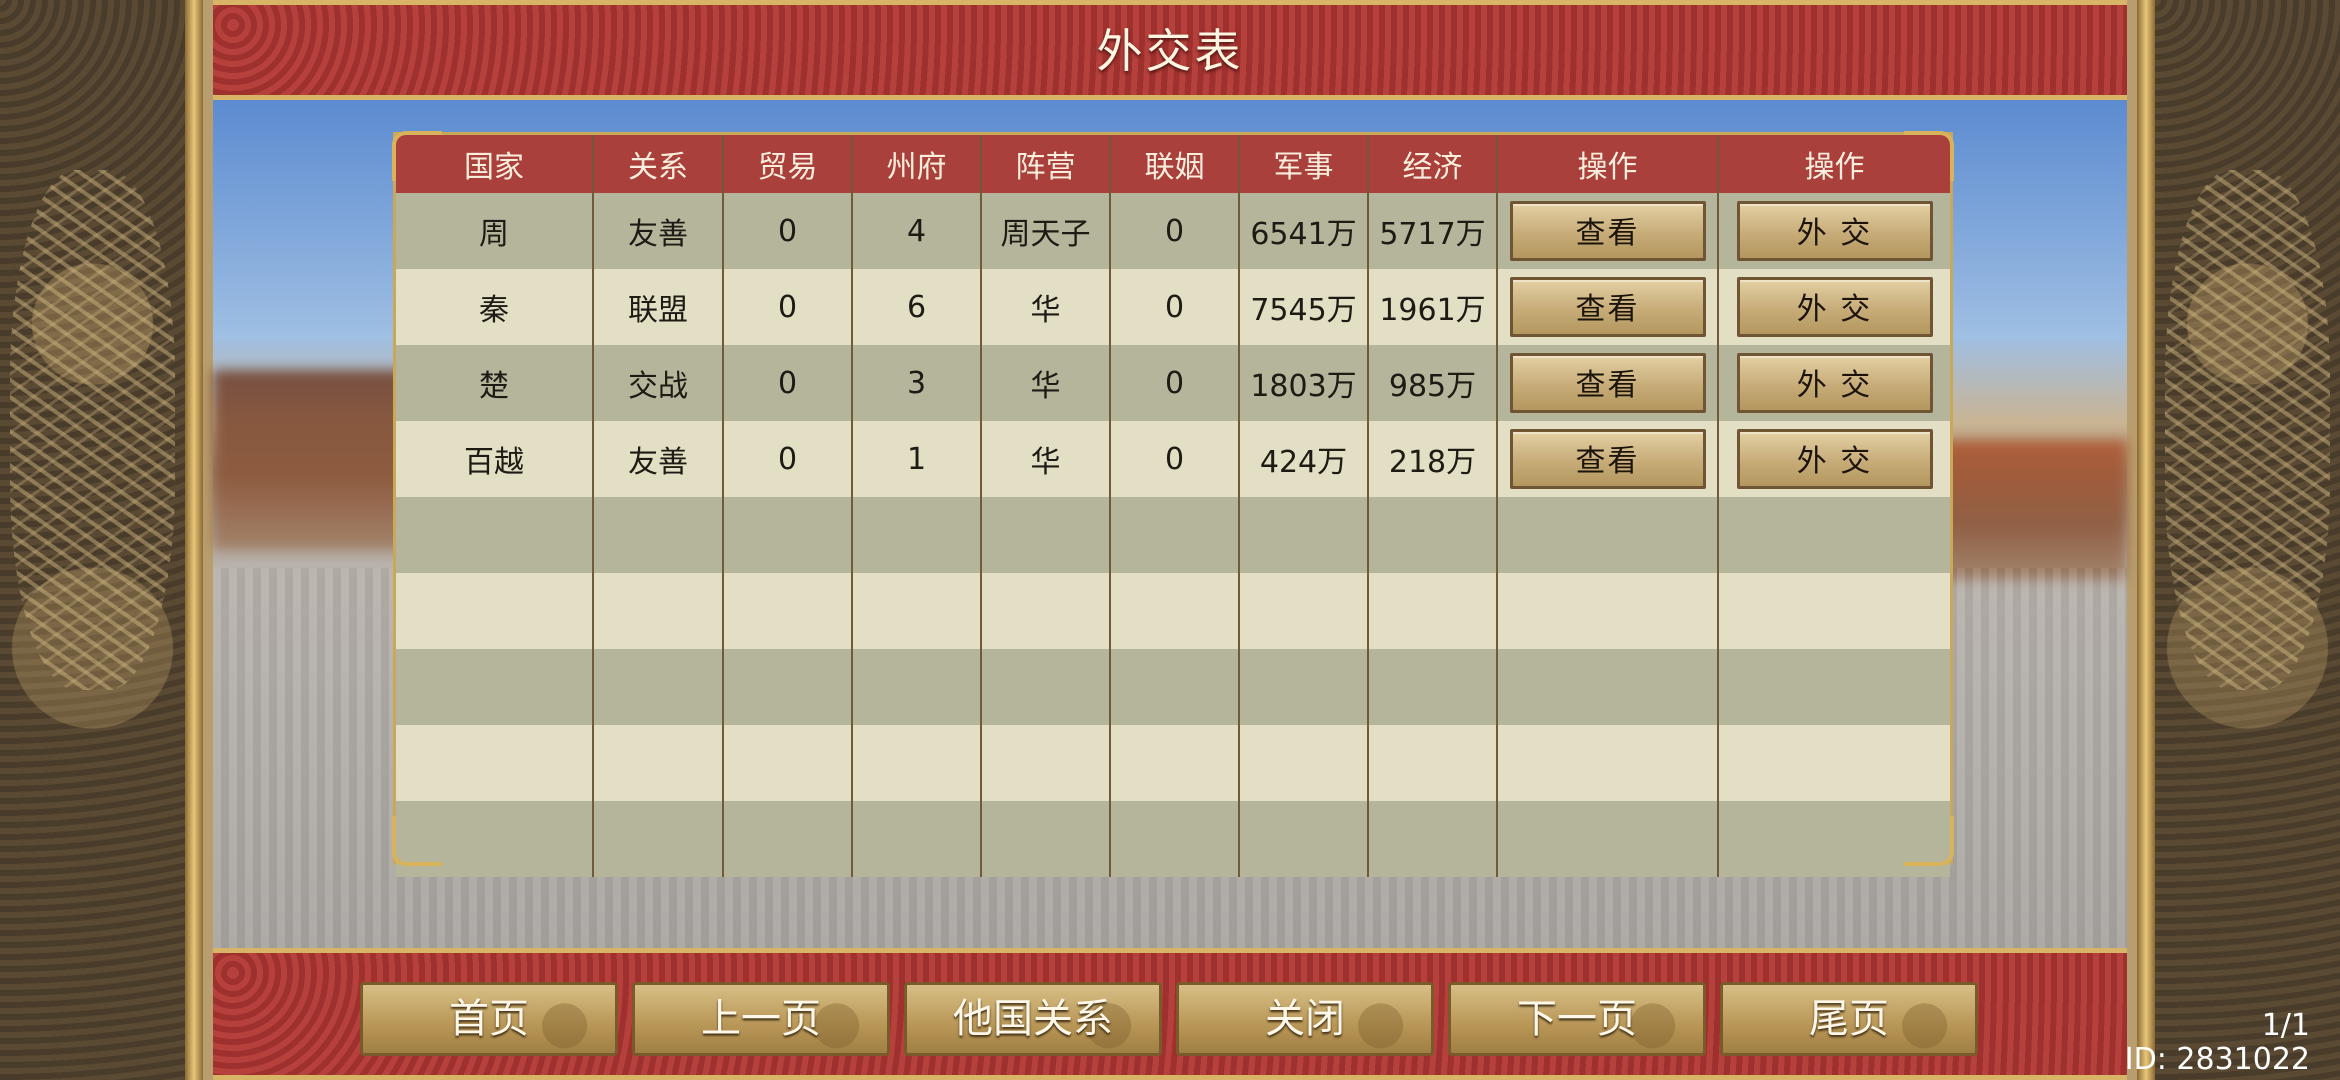 This screenshot has width=2340, height=1080. Describe the element at coordinates (2146, 540) in the screenshot. I see `right-gold-border` at that location.